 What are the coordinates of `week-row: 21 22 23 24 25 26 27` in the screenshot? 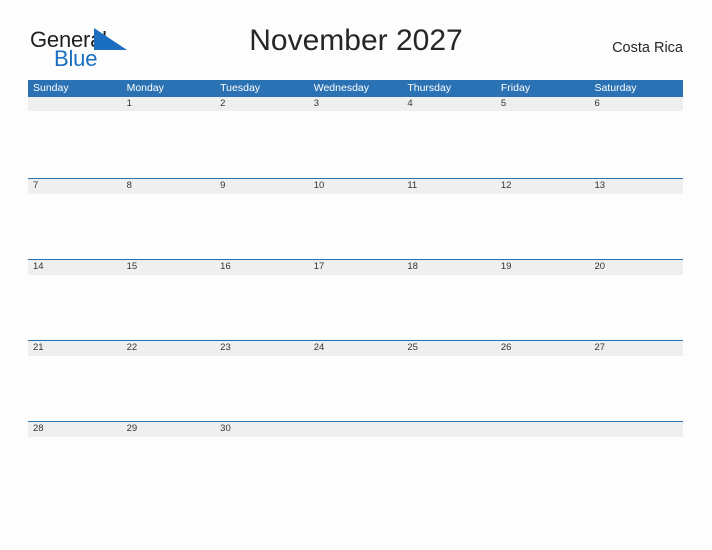 It's located at (355, 381).